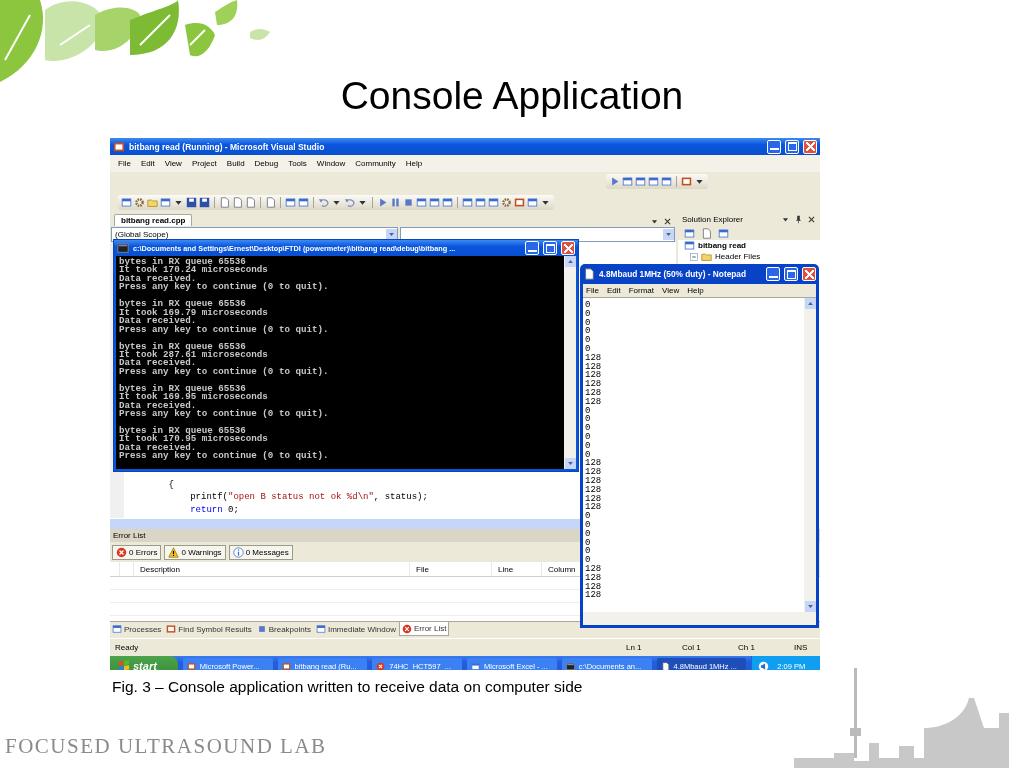 The image size is (1024, 768). Describe the element at coordinates (235, 163) in the screenshot. I see `menu-item: Build` at that location.